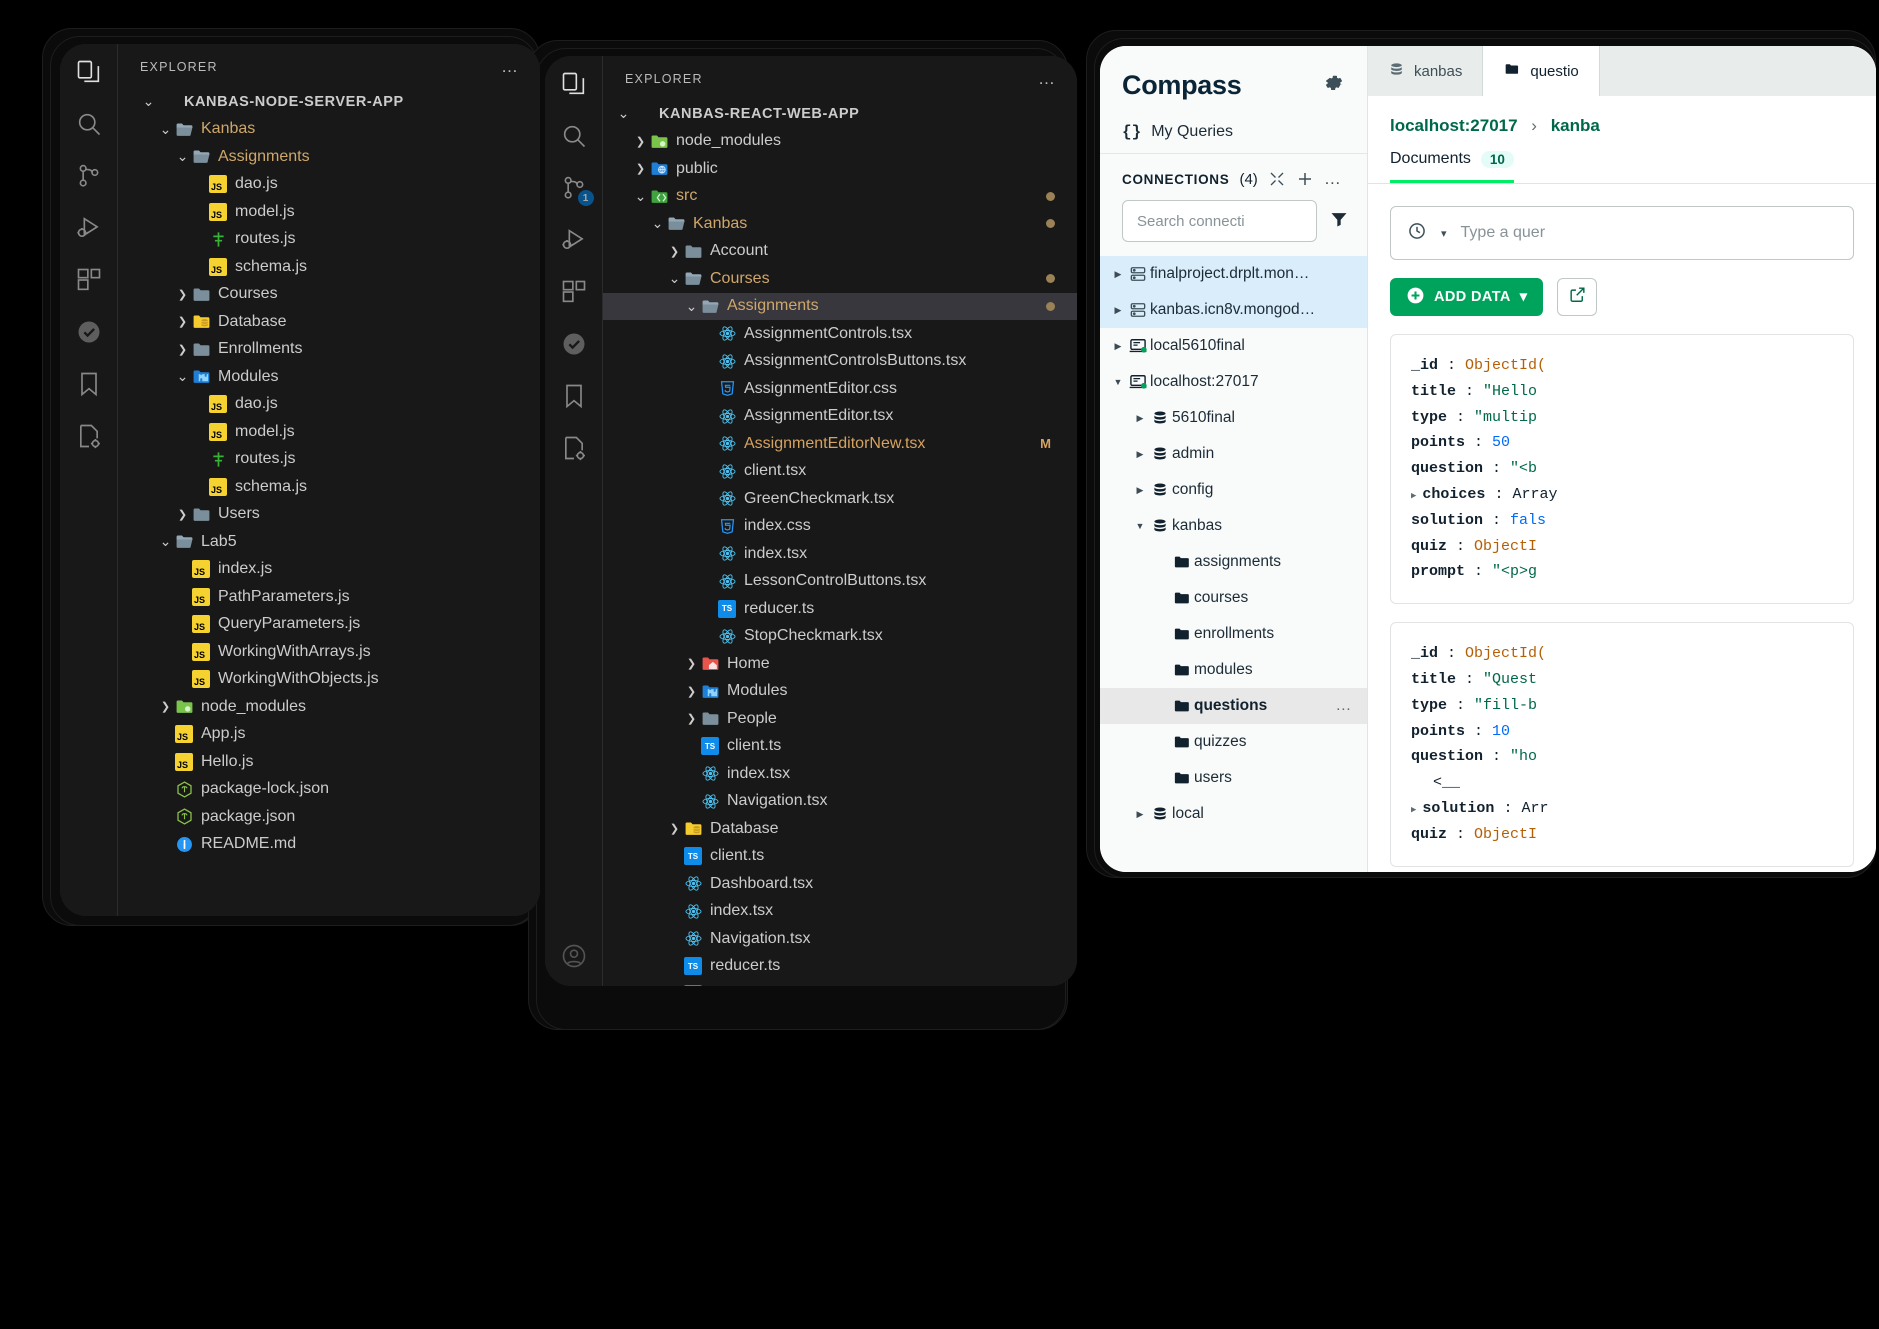 This screenshot has width=1879, height=1329. I want to click on tree-file-row: ❯JSindex.js, so click(329, 570).